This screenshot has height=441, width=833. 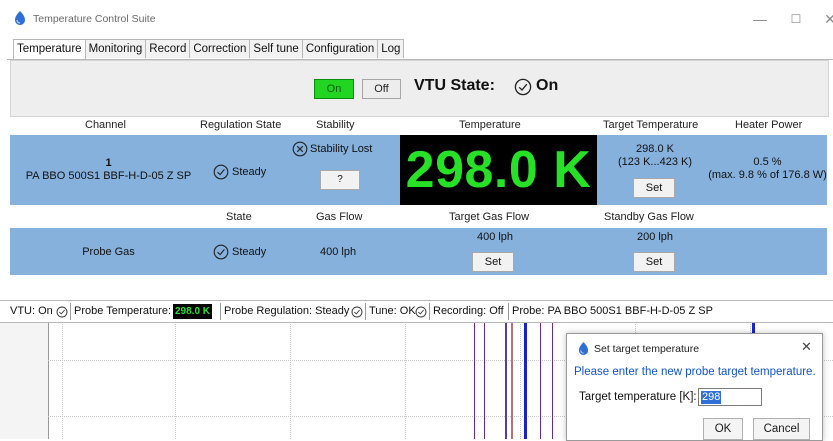 I want to click on gas-name: Probe Gas, so click(x=108, y=252).